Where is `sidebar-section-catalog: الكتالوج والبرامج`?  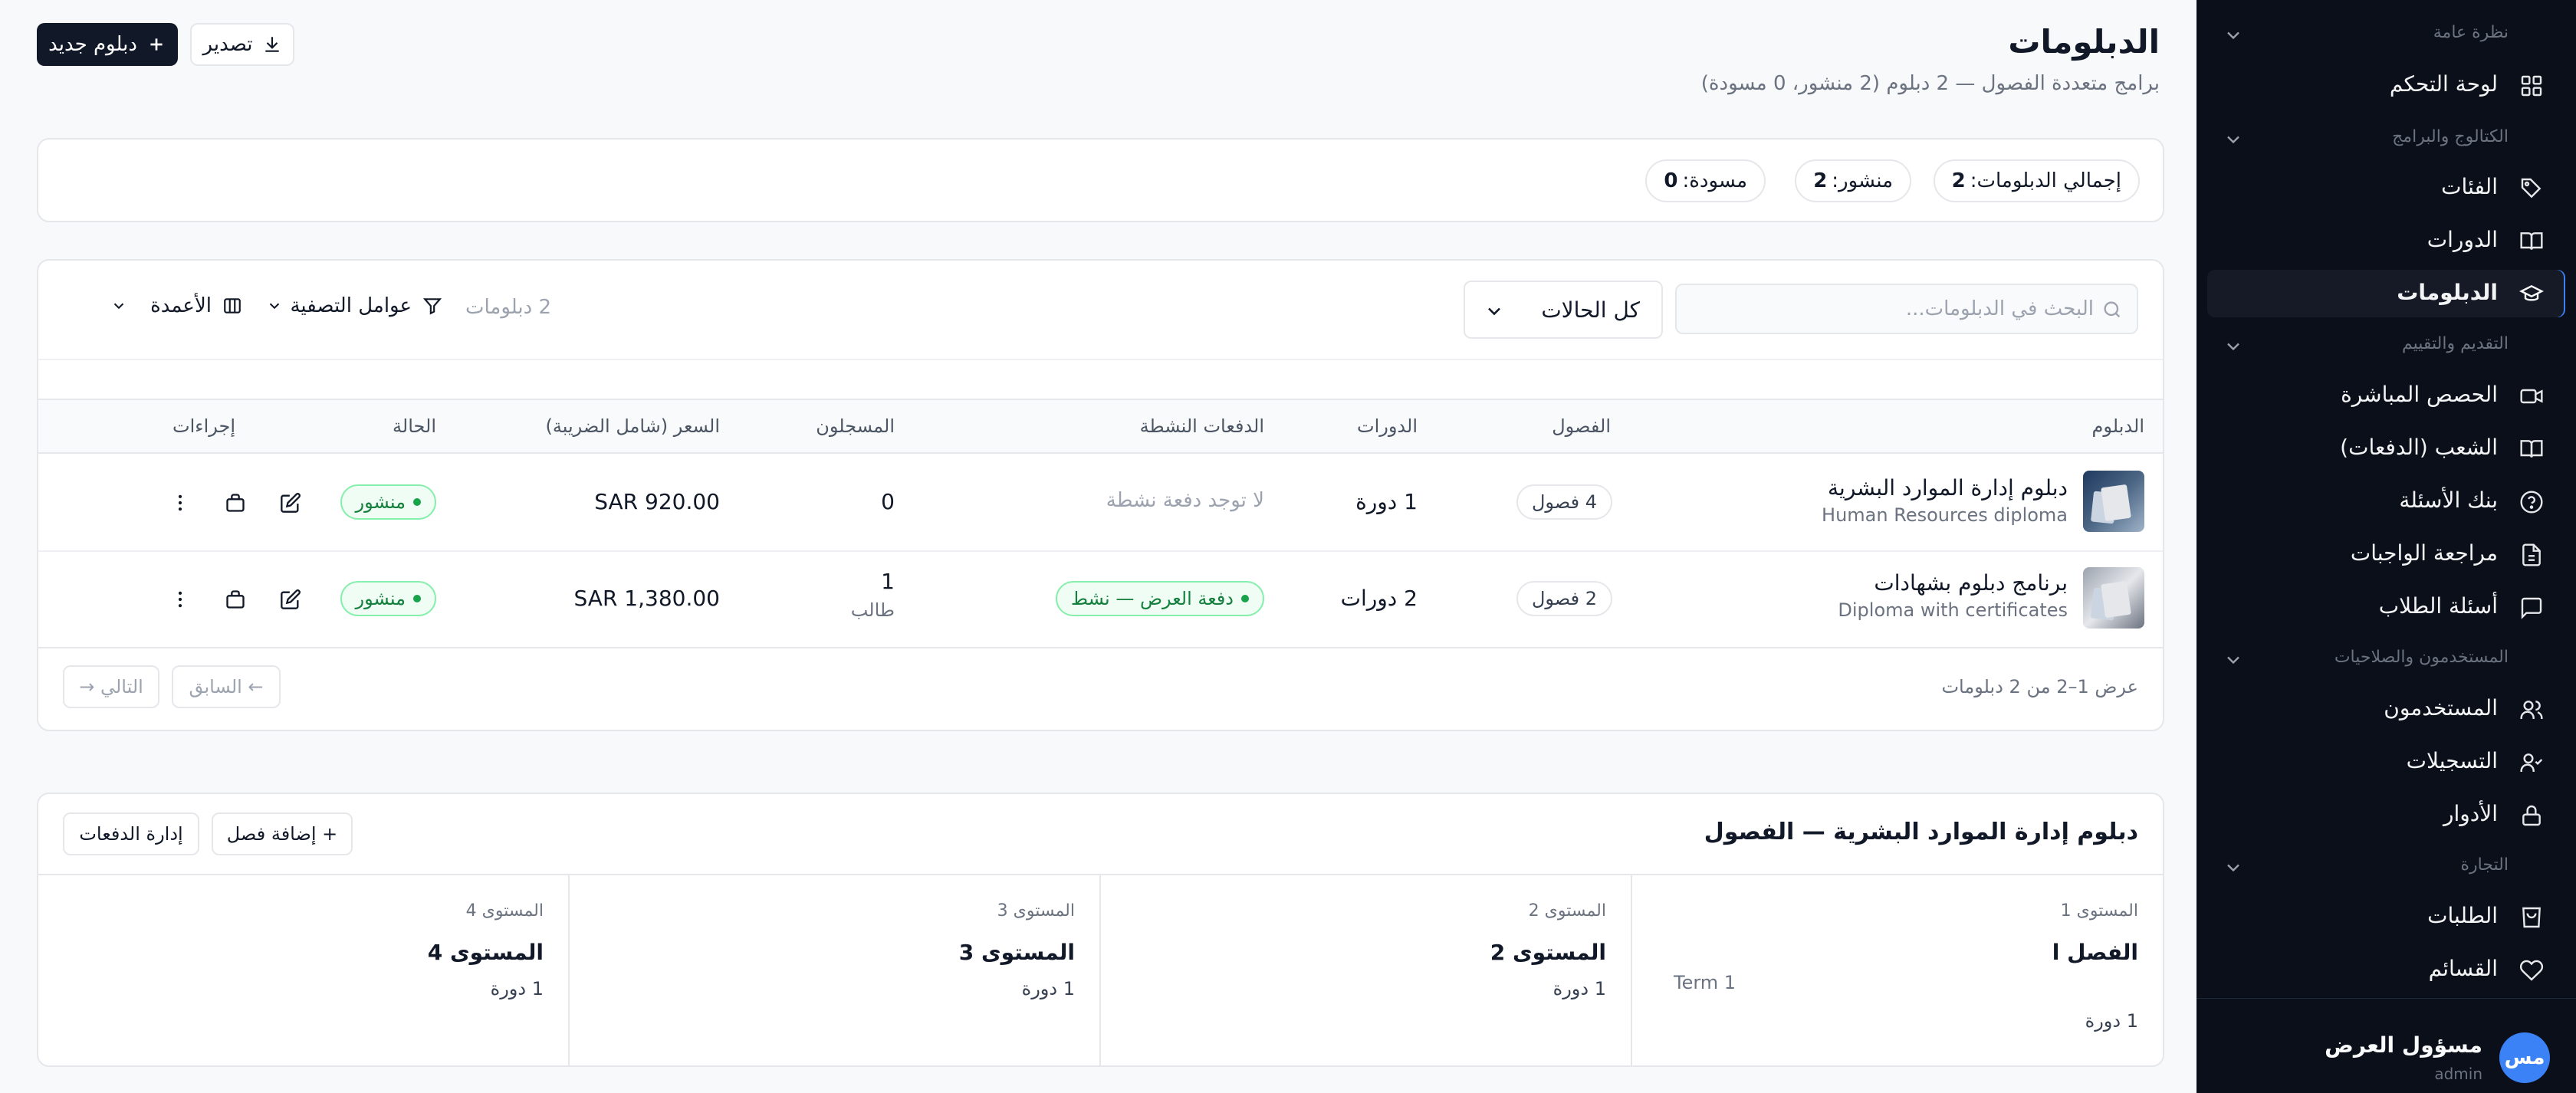
sidebar-section-catalog: الكتالوج والبرامج is located at coordinates (2386, 139).